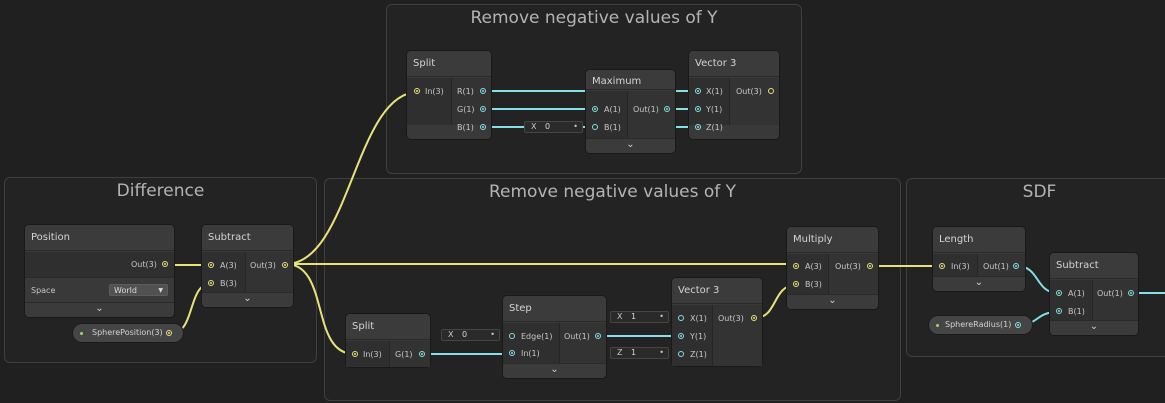 Image resolution: width=1165 pixels, height=403 pixels. Describe the element at coordinates (717, 322) in the screenshot. I see `node-vector3-bottom: Vector 3 X(1) Y(1) Z(1) Out(3)` at that location.